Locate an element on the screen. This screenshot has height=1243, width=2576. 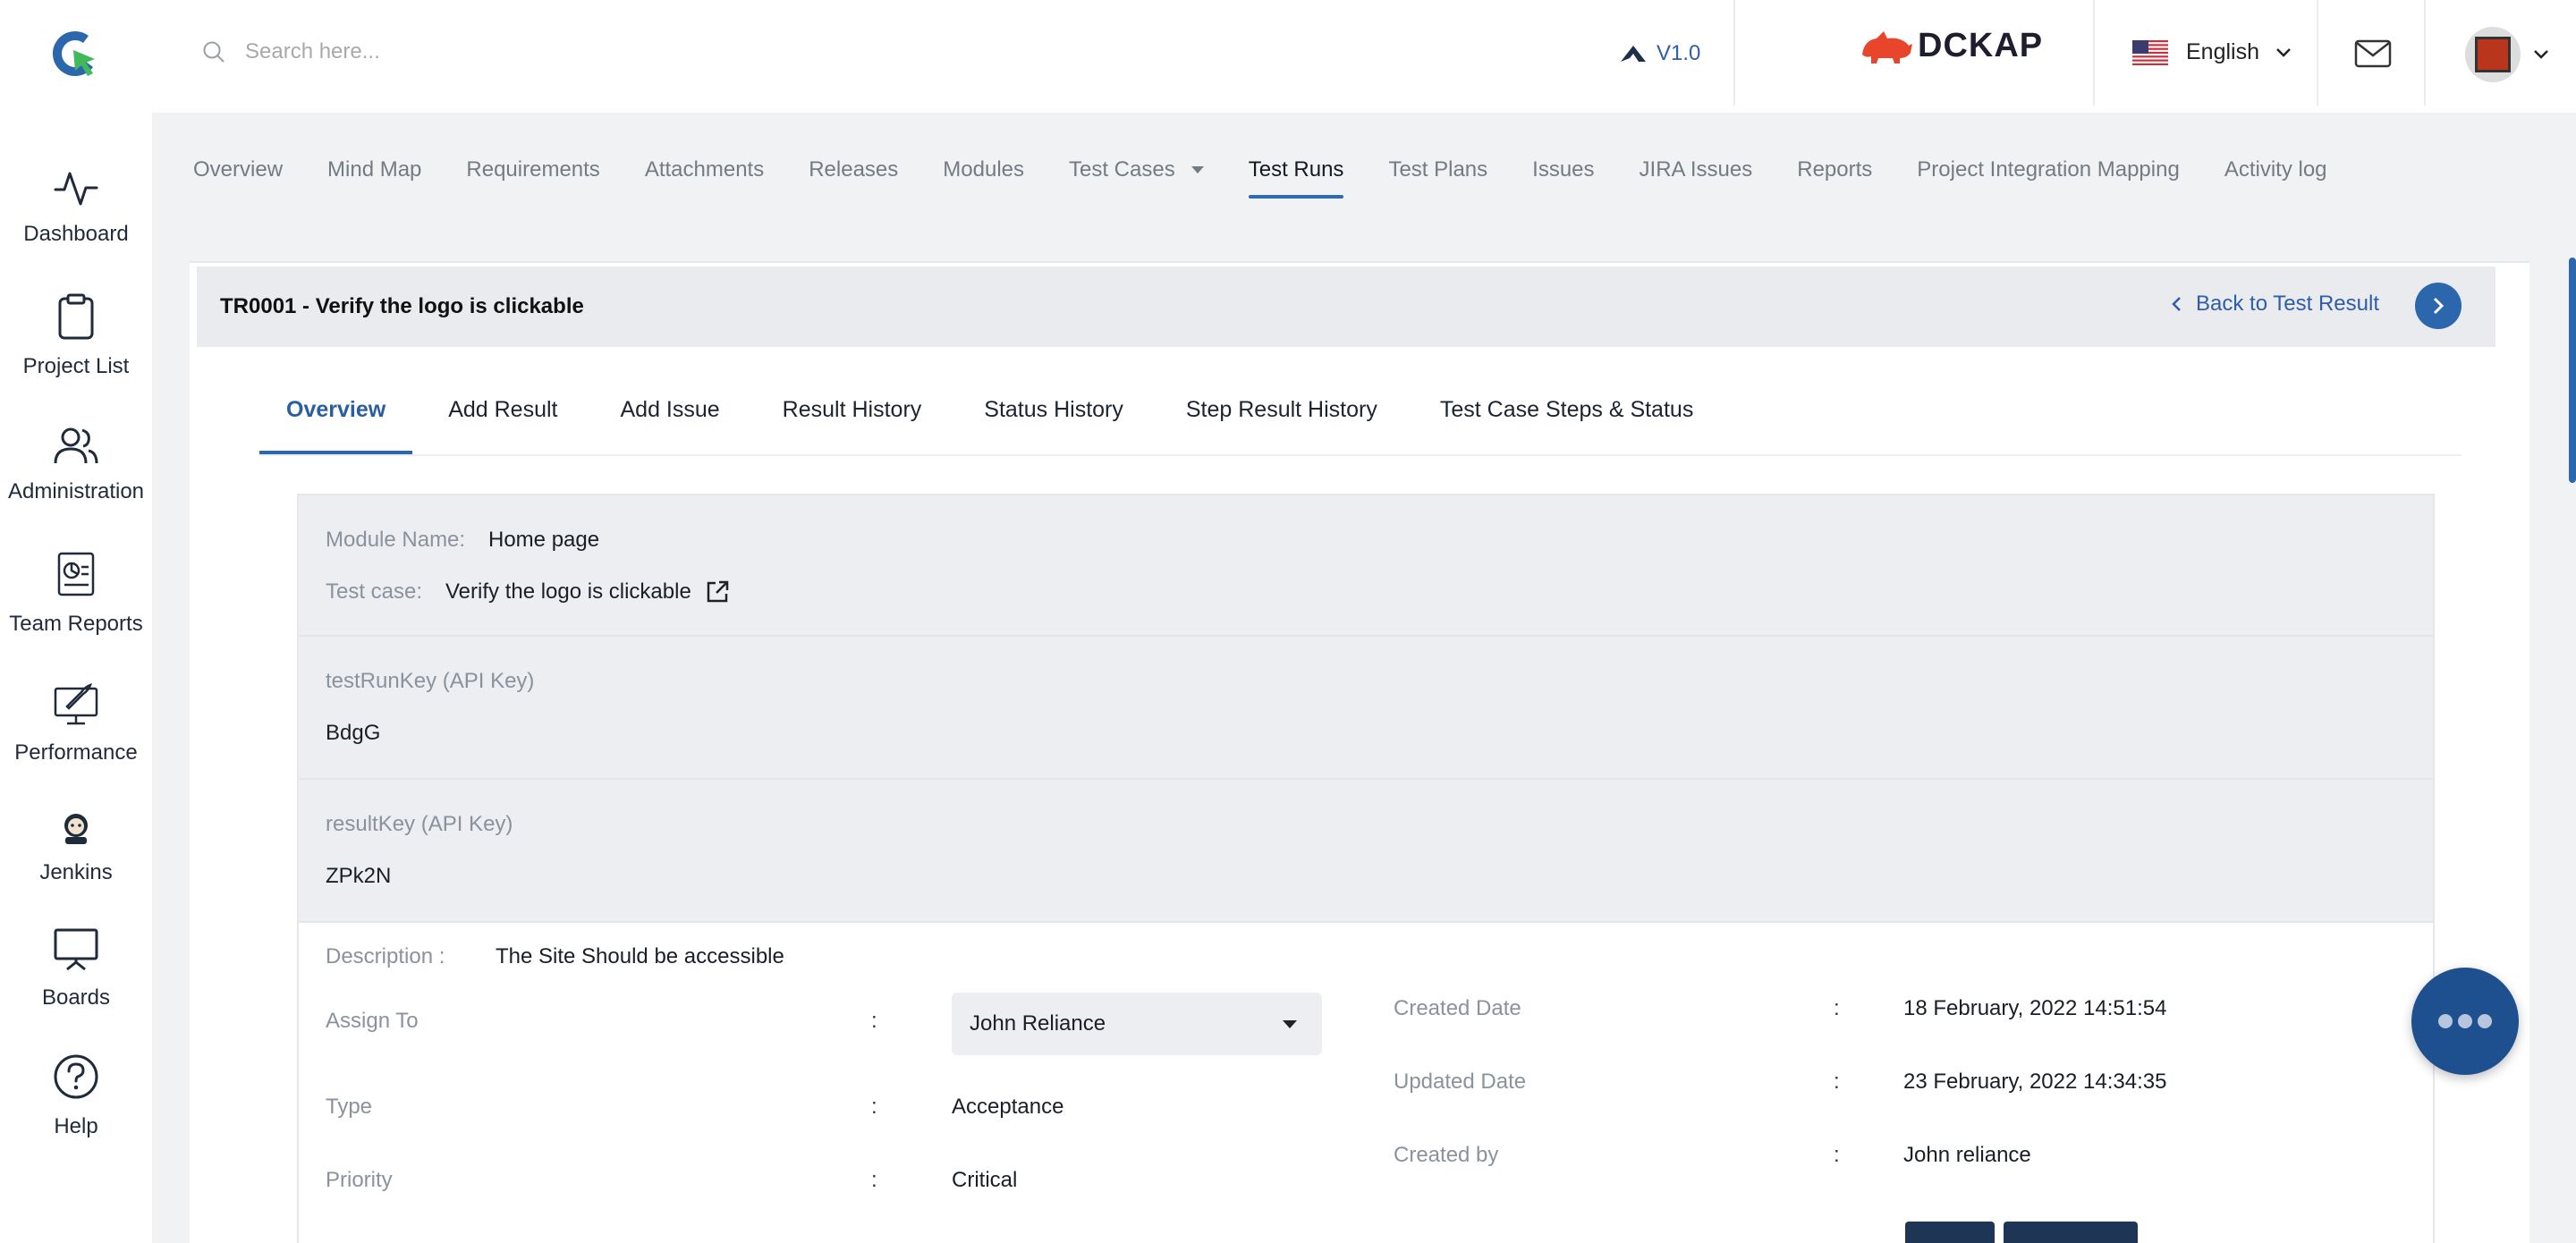
testrunkey-value: BdgG is located at coordinates (353, 733).